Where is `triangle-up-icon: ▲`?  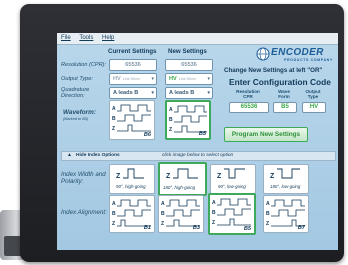
triangle-up-icon: ▲ is located at coordinates (69, 155).